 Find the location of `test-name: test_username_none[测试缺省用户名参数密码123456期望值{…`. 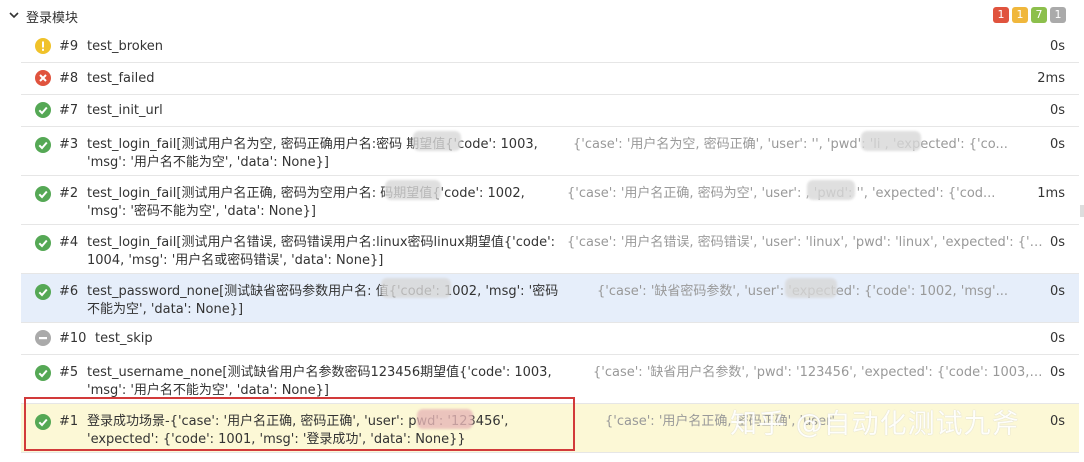

test-name: test_username_none[测试缺省用户名参数密码123456期望值{… is located at coordinates (319, 381).